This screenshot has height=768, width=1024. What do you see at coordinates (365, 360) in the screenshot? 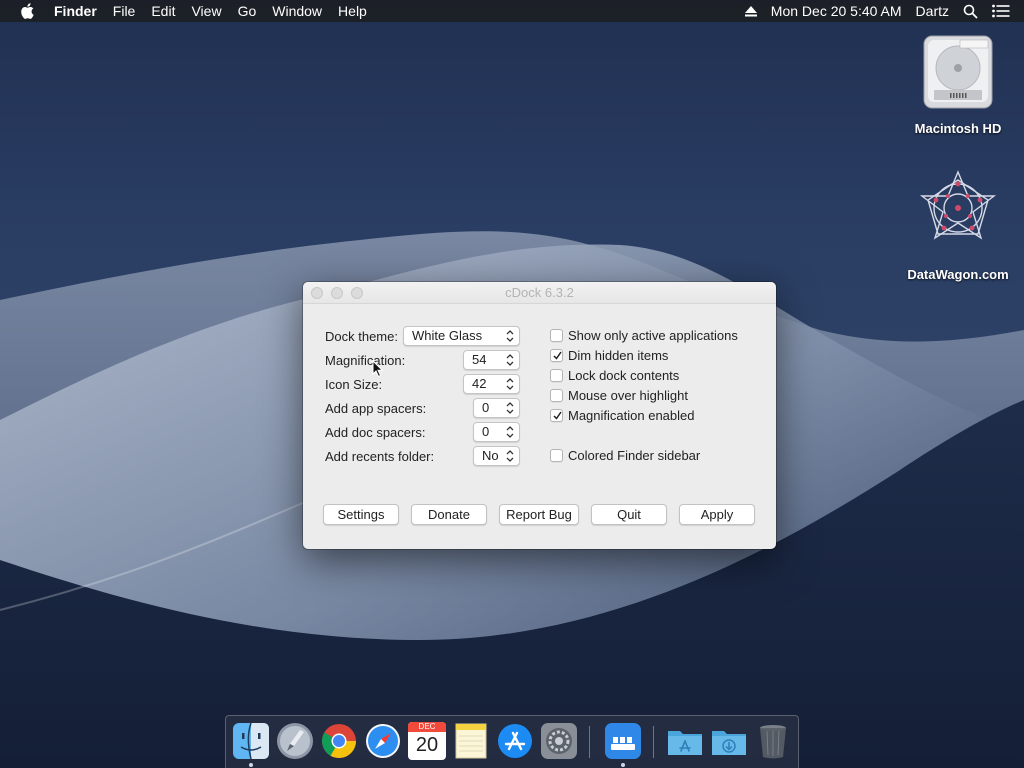
I see `magnification-label: Magnification:` at bounding box center [365, 360].